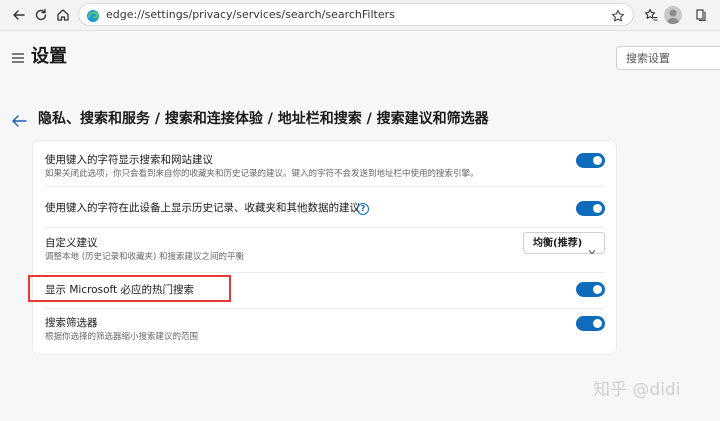  I want to click on collections-icon, so click(702, 15).